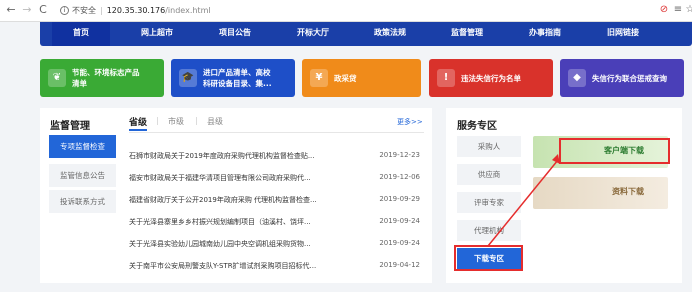 This screenshot has height=292, width=692. What do you see at coordinates (188, 78) in the screenshot?
I see `graduation-cap-icon: 🎓` at bounding box center [188, 78].